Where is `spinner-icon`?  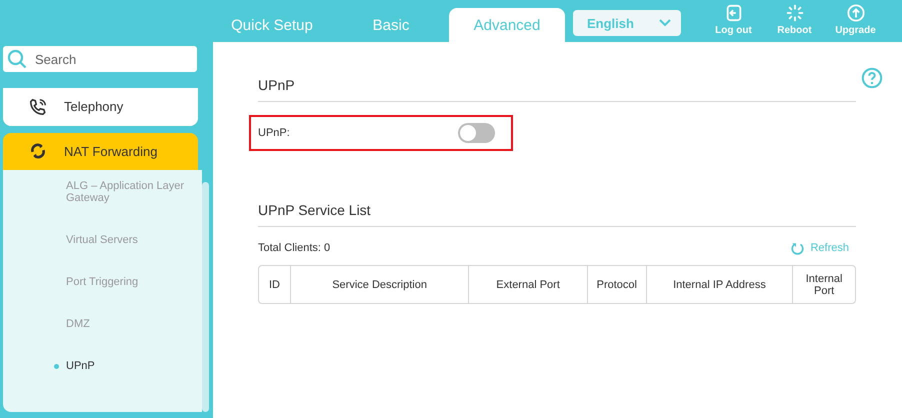
spinner-icon is located at coordinates (795, 13).